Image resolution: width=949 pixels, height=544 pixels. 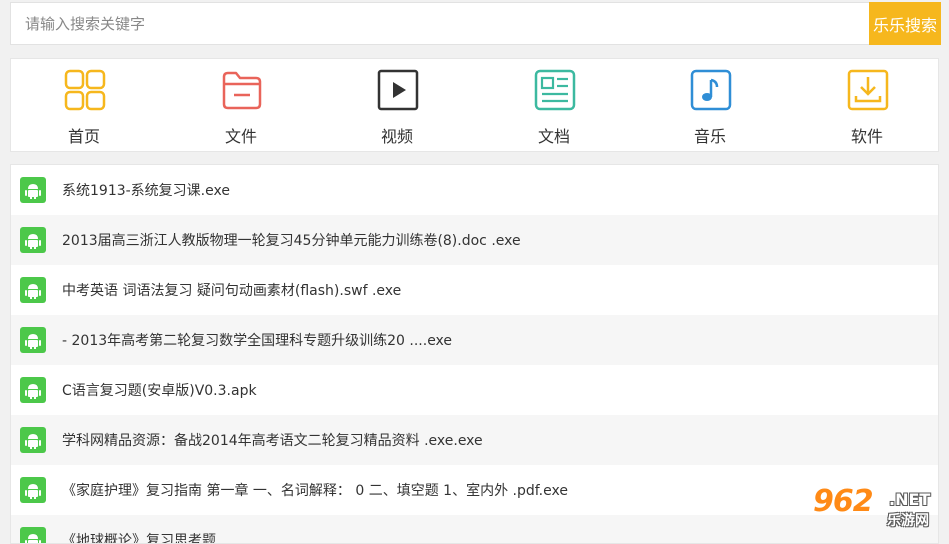 I want to click on list-item-title: - 2013年高考第二轮复习数学全国理科专题升级训练20 ....exe, so click(x=257, y=341).